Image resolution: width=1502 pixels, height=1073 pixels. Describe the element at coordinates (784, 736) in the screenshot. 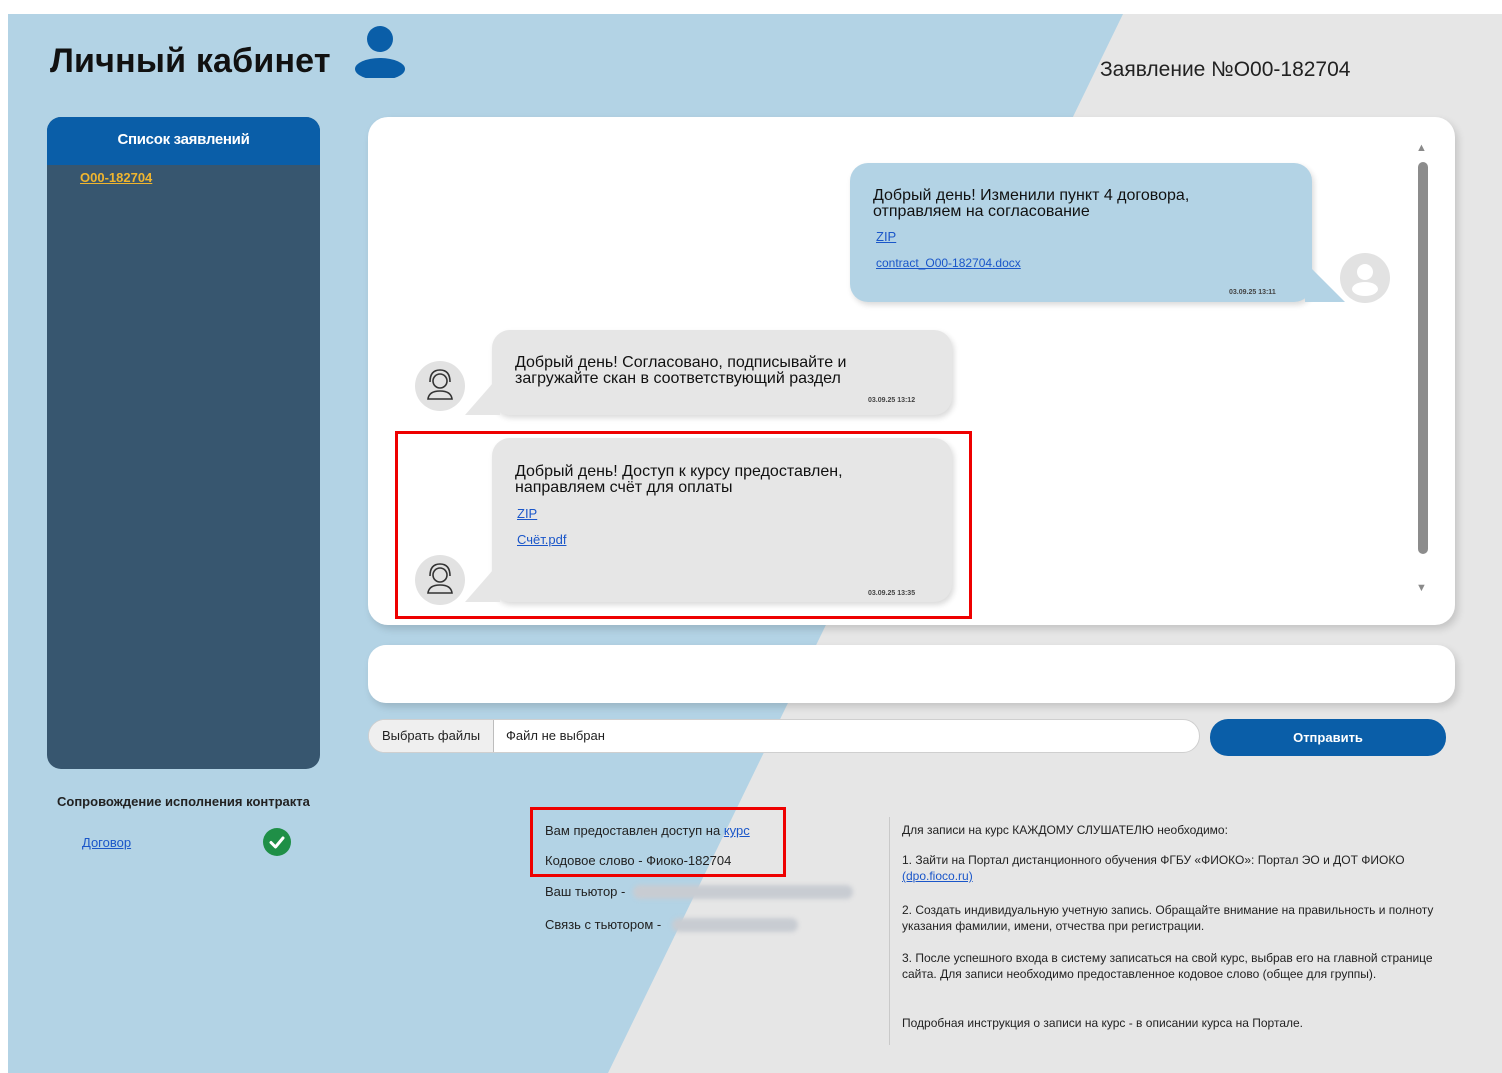

I see `file-picker: Выбрать файлы Файл не выбран` at that location.